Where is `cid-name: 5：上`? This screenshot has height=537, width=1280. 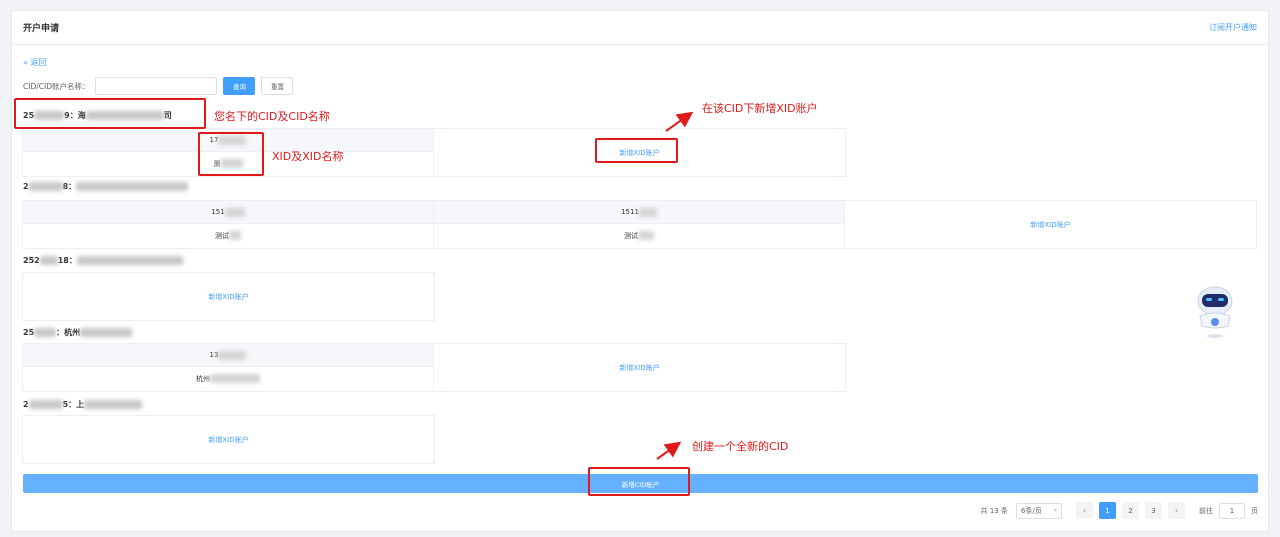 cid-name: 5：上 is located at coordinates (73, 404).